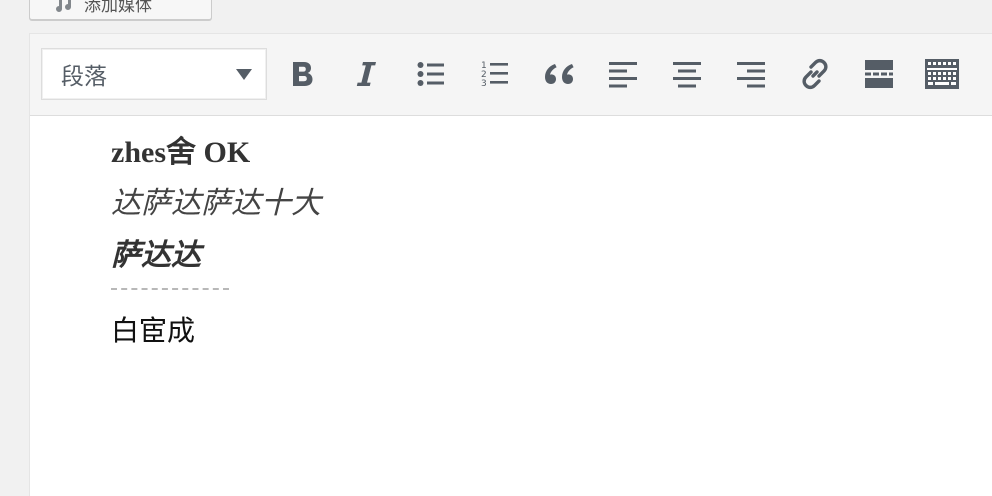 The width and height of the screenshot is (992, 496). Describe the element at coordinates (84, 77) in the screenshot. I see `format-select-value: 段落` at that location.